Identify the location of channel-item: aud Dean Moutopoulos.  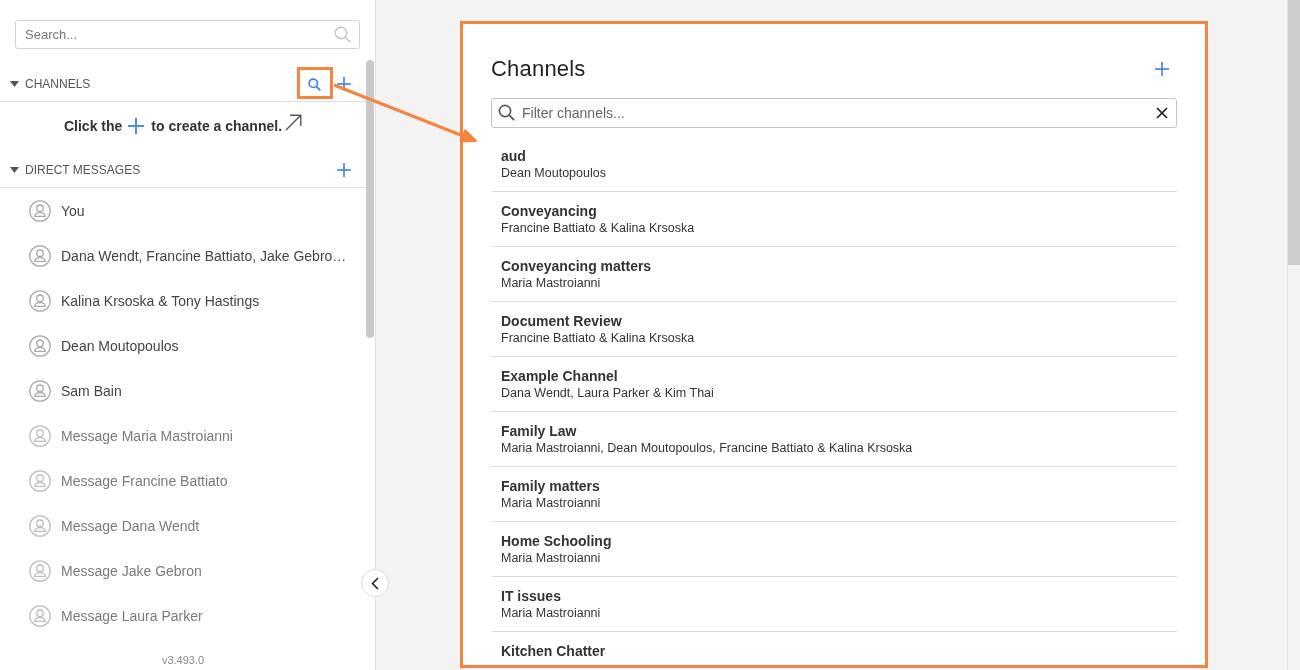
(834, 164).